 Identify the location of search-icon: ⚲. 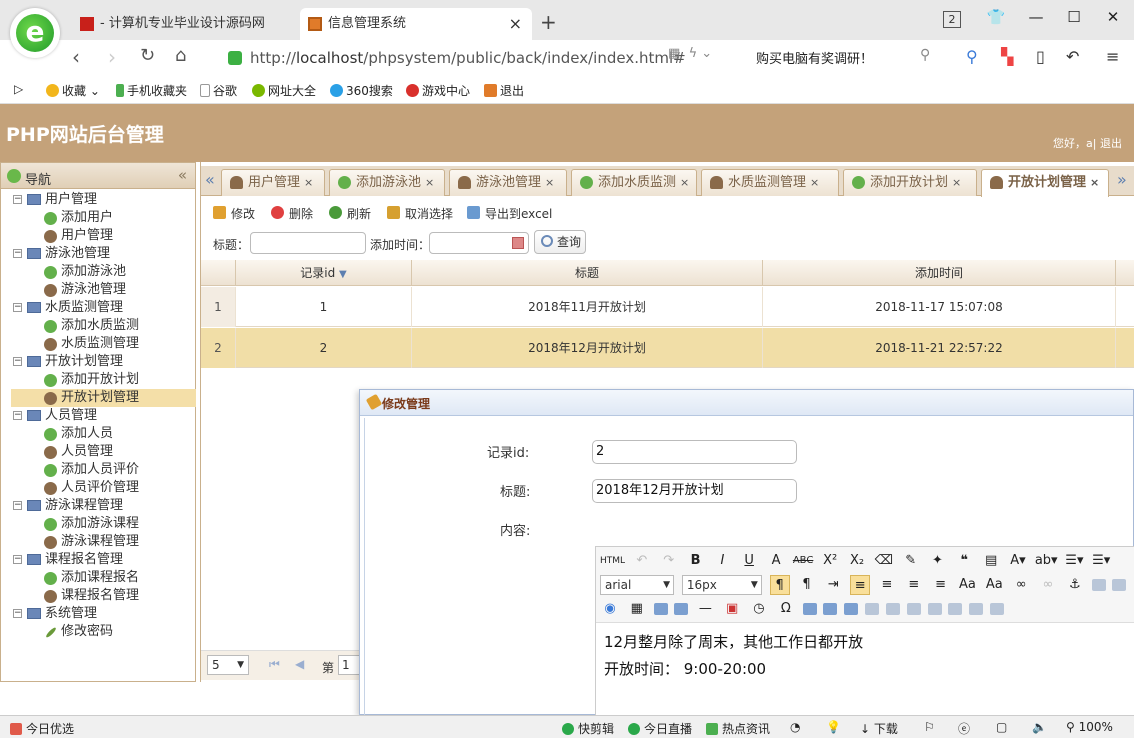
(925, 55).